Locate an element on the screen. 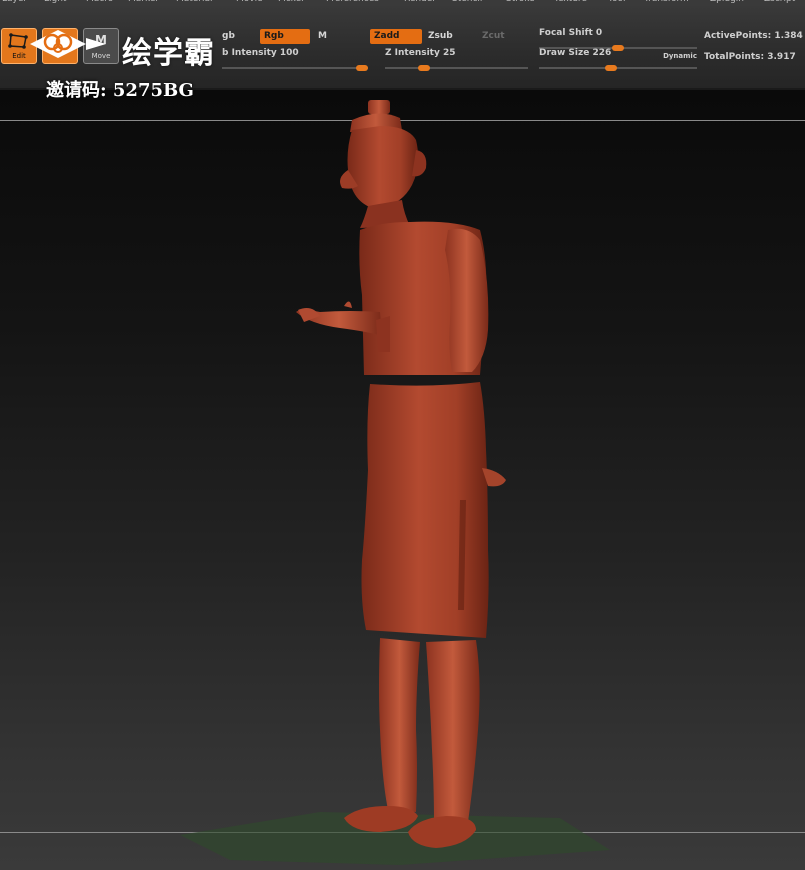 Image resolution: width=805 pixels, height=870 pixels. menu-item: Material is located at coordinates (194, 2).